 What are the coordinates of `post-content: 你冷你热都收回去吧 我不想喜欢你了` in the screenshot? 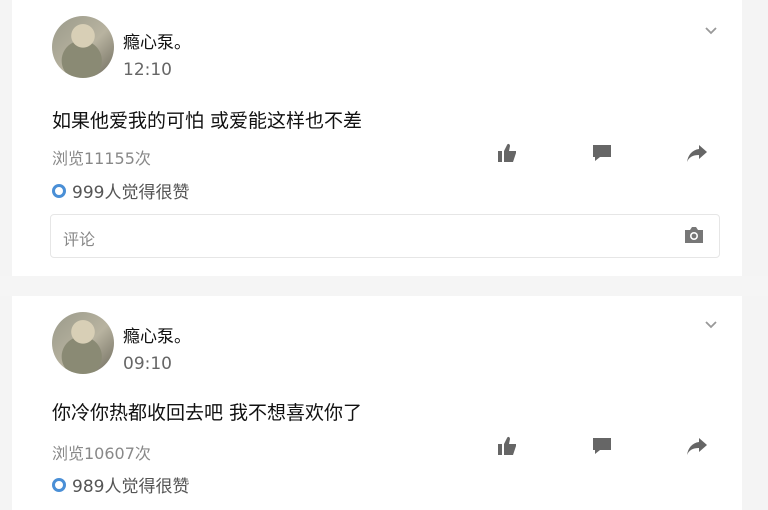 It's located at (207, 413).